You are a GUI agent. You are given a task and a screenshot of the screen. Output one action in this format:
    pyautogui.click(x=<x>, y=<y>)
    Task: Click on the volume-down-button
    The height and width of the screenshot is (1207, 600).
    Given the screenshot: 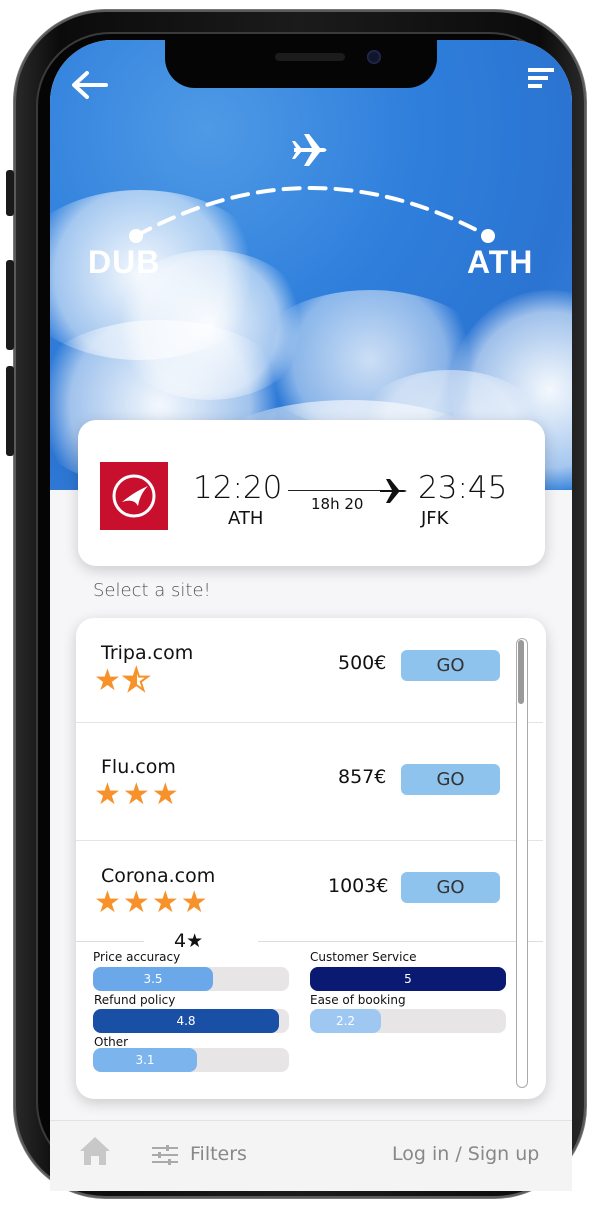 What is the action you would take?
    pyautogui.click(x=10, y=411)
    